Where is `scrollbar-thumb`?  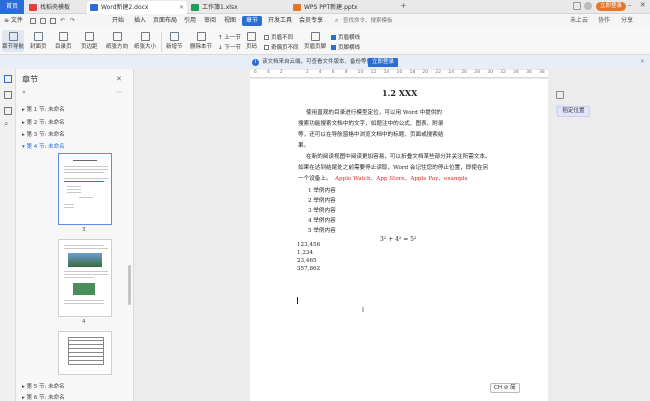 scrollbar-thumb is located at coordinates (129, 285).